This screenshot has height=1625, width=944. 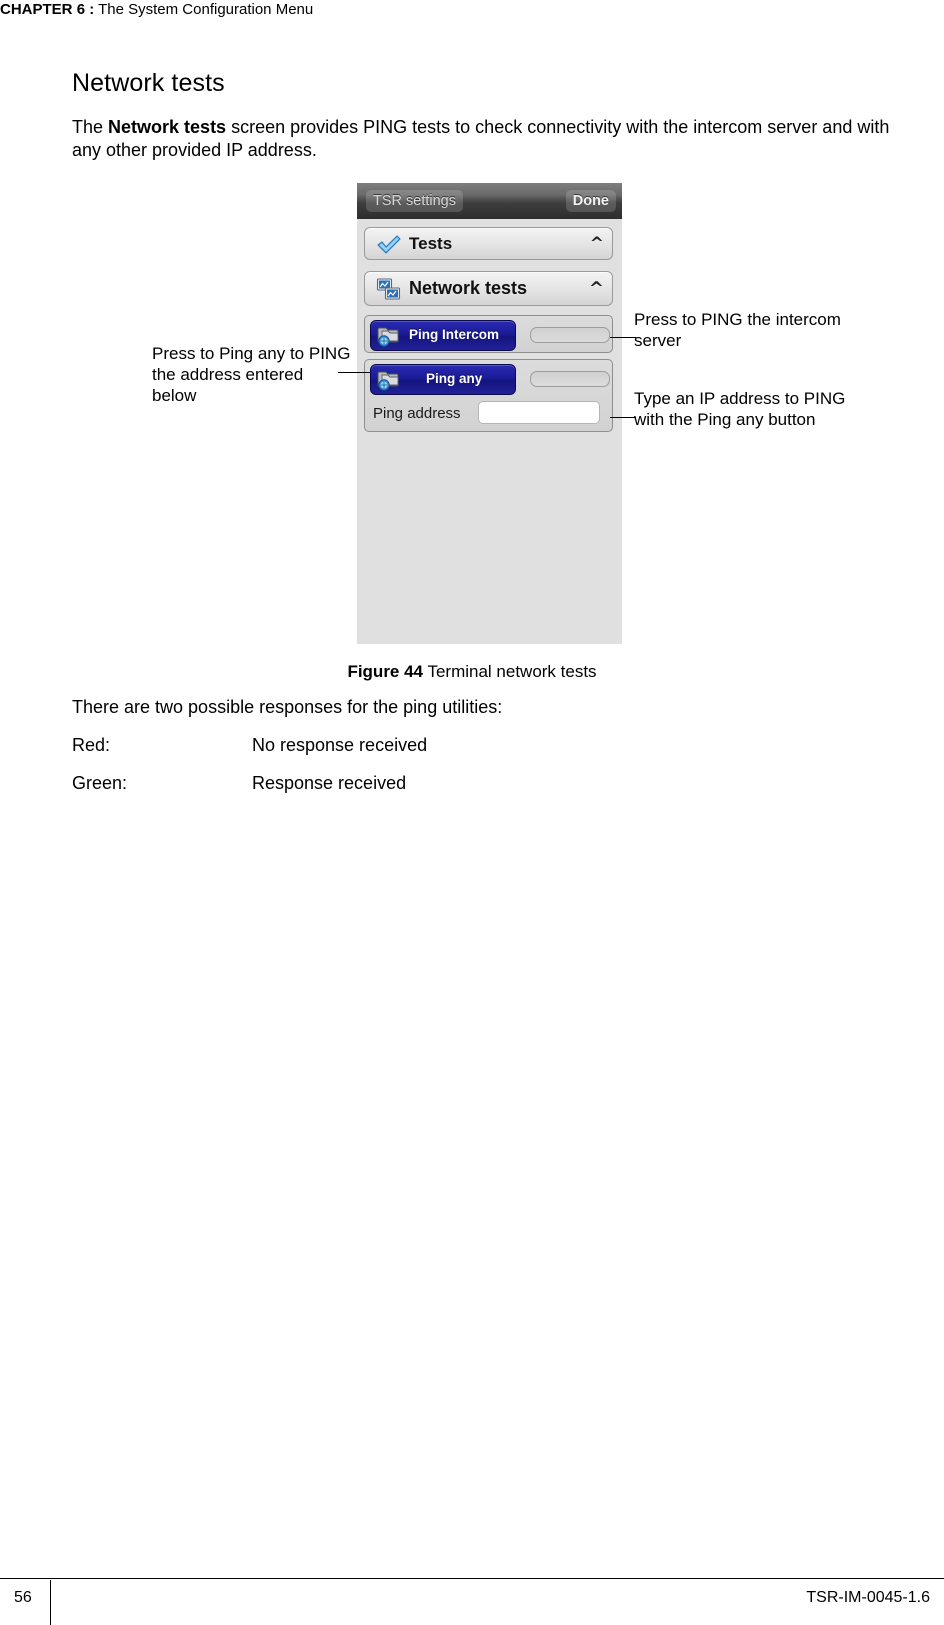 I want to click on network-monitor-icon, so click(x=389, y=289).